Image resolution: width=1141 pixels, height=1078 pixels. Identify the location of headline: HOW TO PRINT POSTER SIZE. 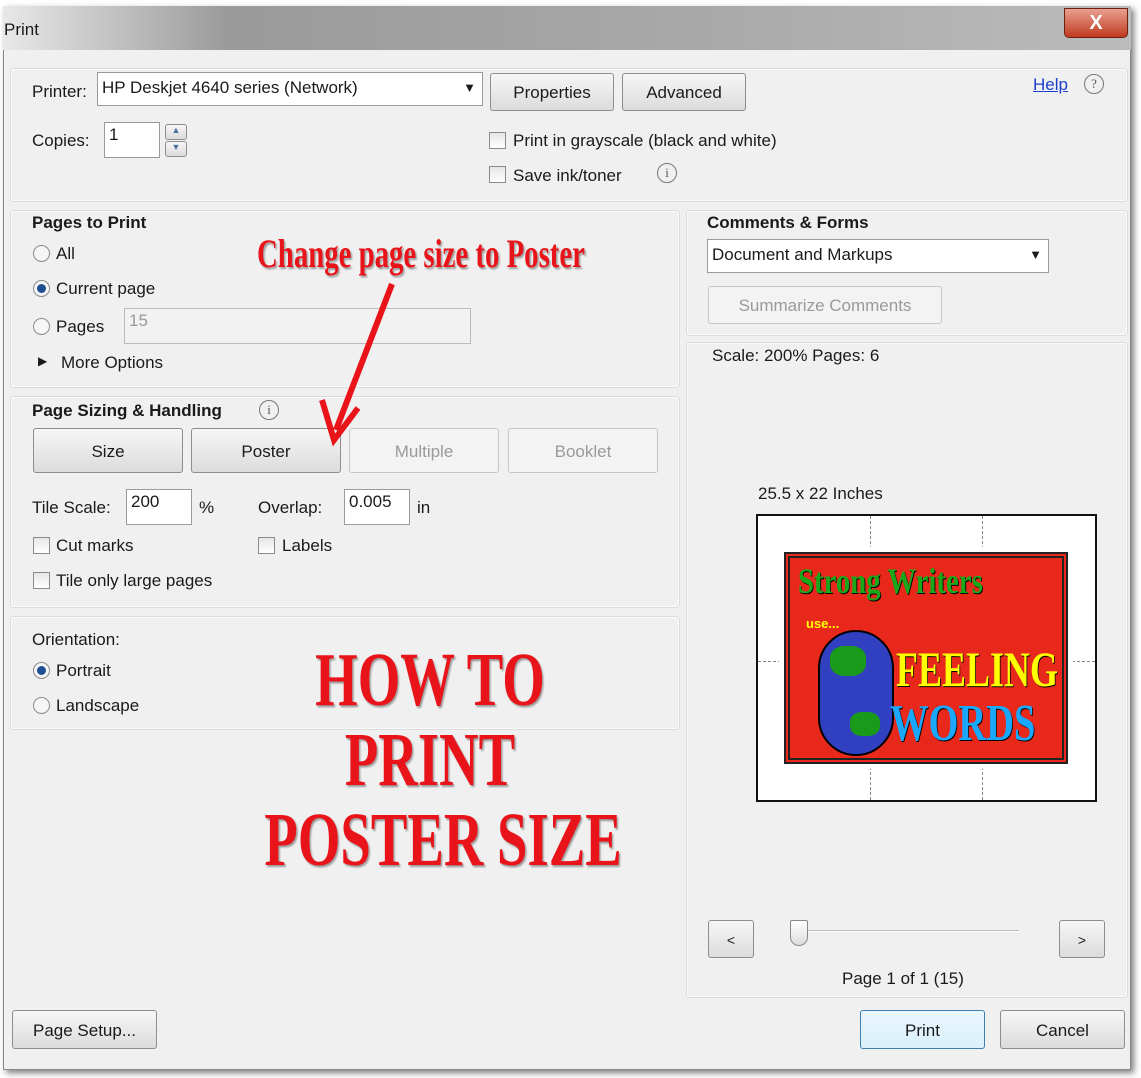
(430, 760).